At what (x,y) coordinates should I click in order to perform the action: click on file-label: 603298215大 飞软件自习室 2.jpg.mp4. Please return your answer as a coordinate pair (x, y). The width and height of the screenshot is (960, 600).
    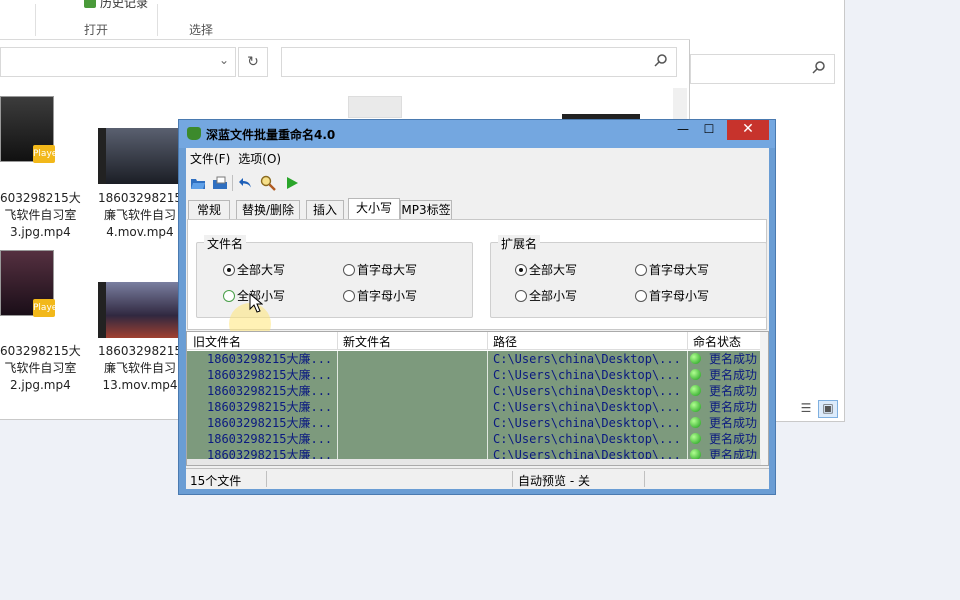
    Looking at the image, I should click on (40, 368).